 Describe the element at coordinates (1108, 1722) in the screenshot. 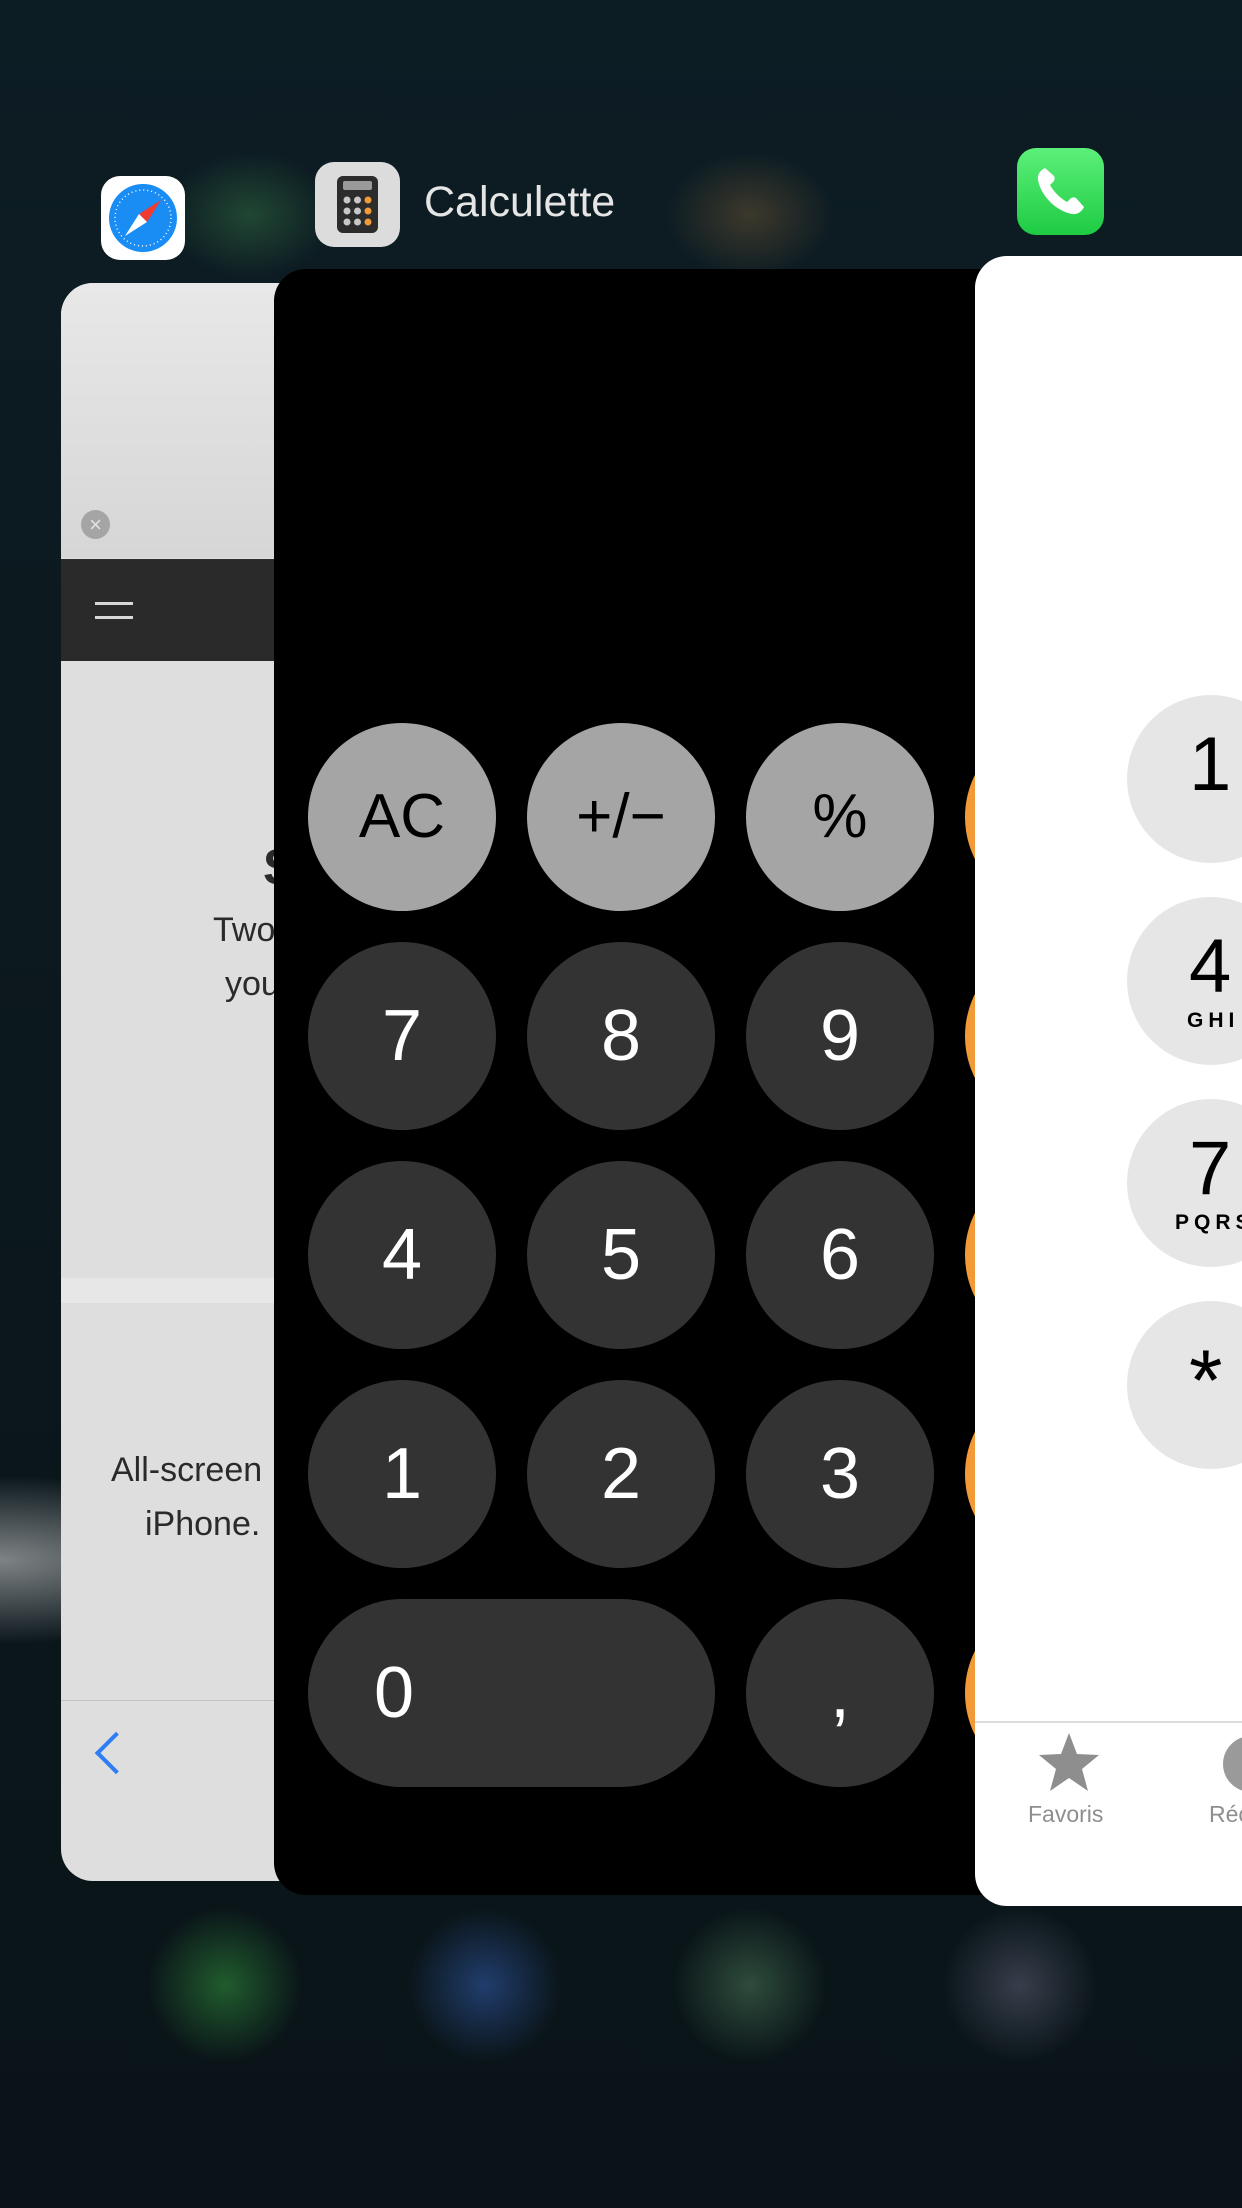

I see `tab-bar-divider` at that location.